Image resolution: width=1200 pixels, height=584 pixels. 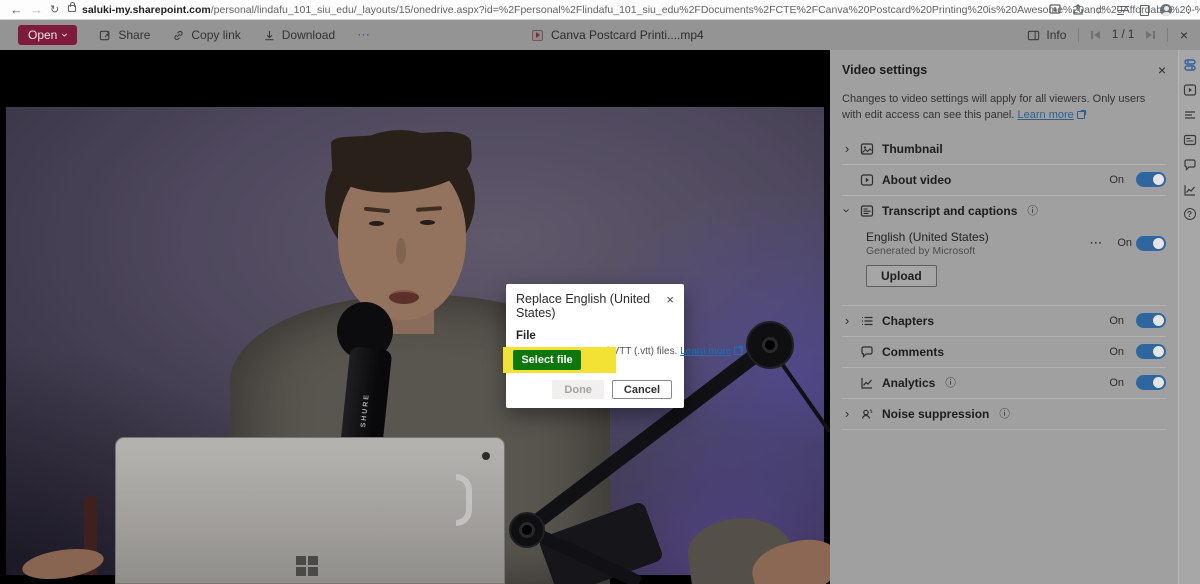 What do you see at coordinates (867, 149) in the screenshot?
I see `thumbnail-icon` at bounding box center [867, 149].